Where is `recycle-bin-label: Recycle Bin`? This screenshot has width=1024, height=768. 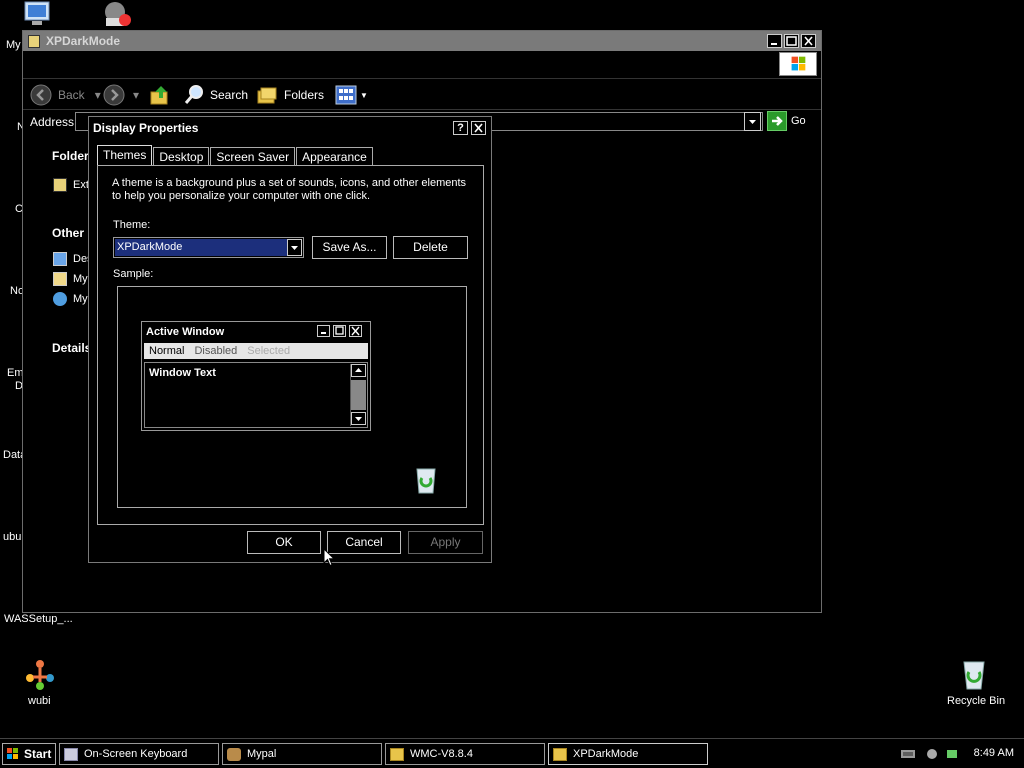
recycle-bin-label: Recycle Bin is located at coordinates (976, 701).